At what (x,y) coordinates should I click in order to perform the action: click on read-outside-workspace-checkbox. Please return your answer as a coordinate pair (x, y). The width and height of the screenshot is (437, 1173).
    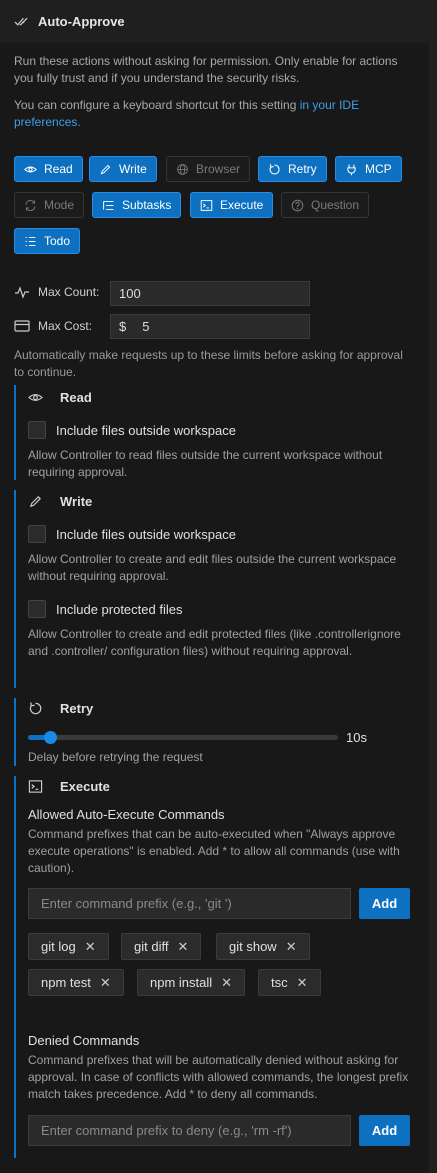
    Looking at the image, I should click on (37, 430).